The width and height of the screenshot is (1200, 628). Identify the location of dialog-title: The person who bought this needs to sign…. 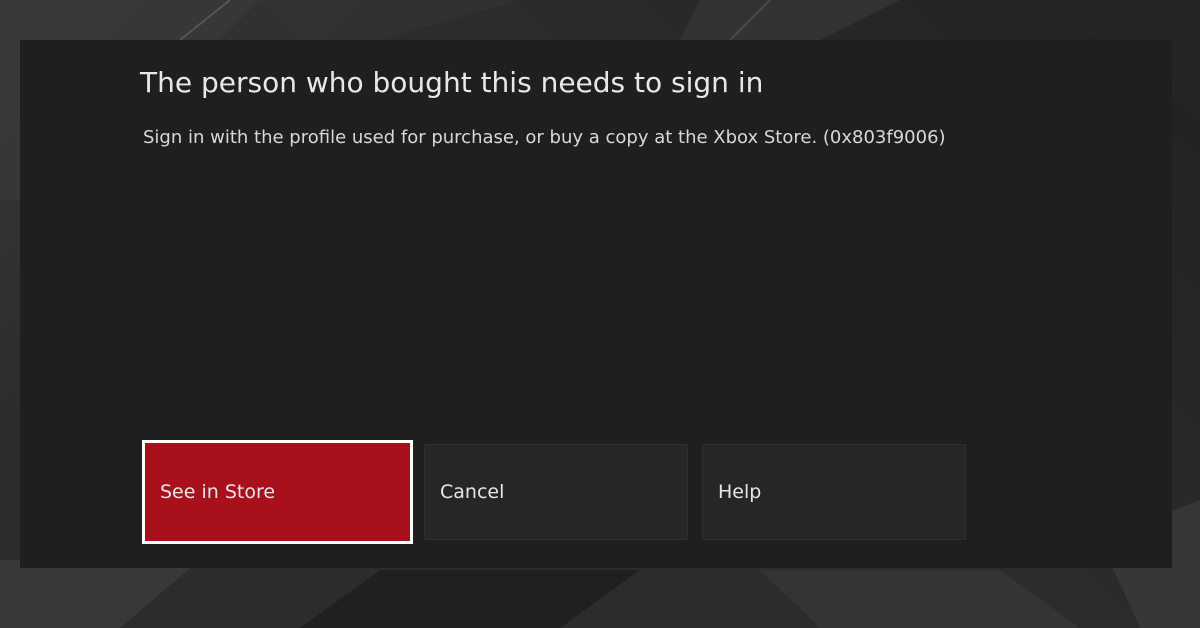
(451, 82).